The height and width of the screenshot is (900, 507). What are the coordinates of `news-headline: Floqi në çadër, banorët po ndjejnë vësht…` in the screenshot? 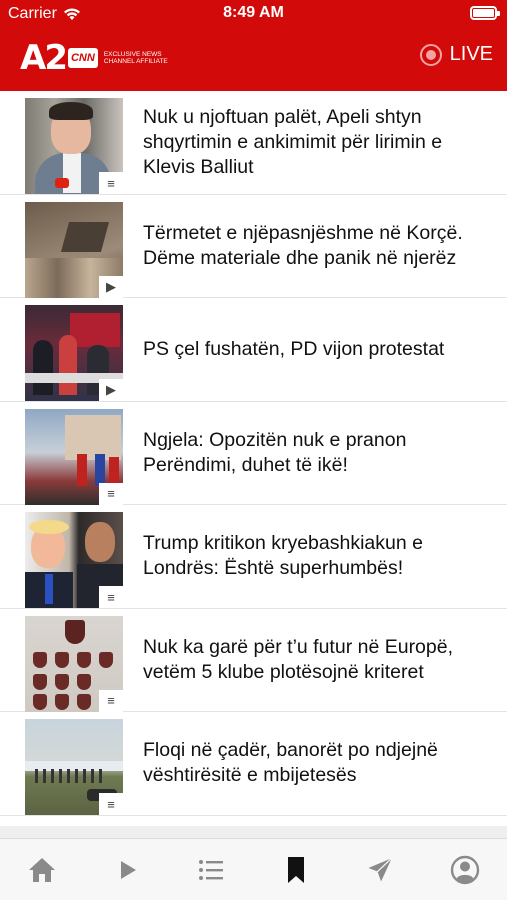 It's located at (290, 763).